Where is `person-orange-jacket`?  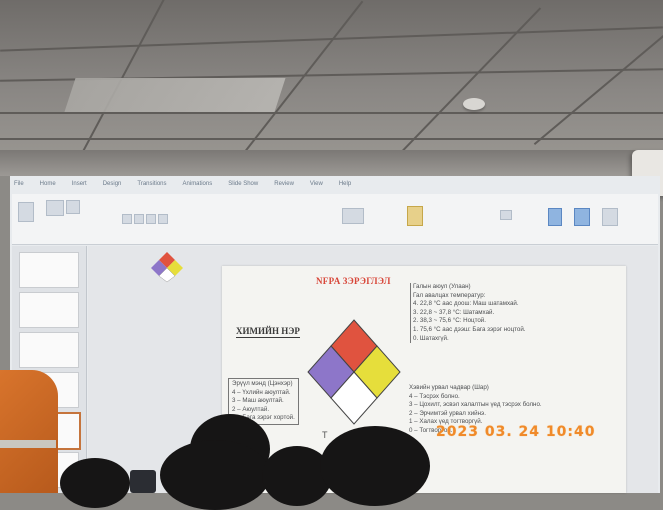
person-orange-jacket is located at coordinates (29, 431).